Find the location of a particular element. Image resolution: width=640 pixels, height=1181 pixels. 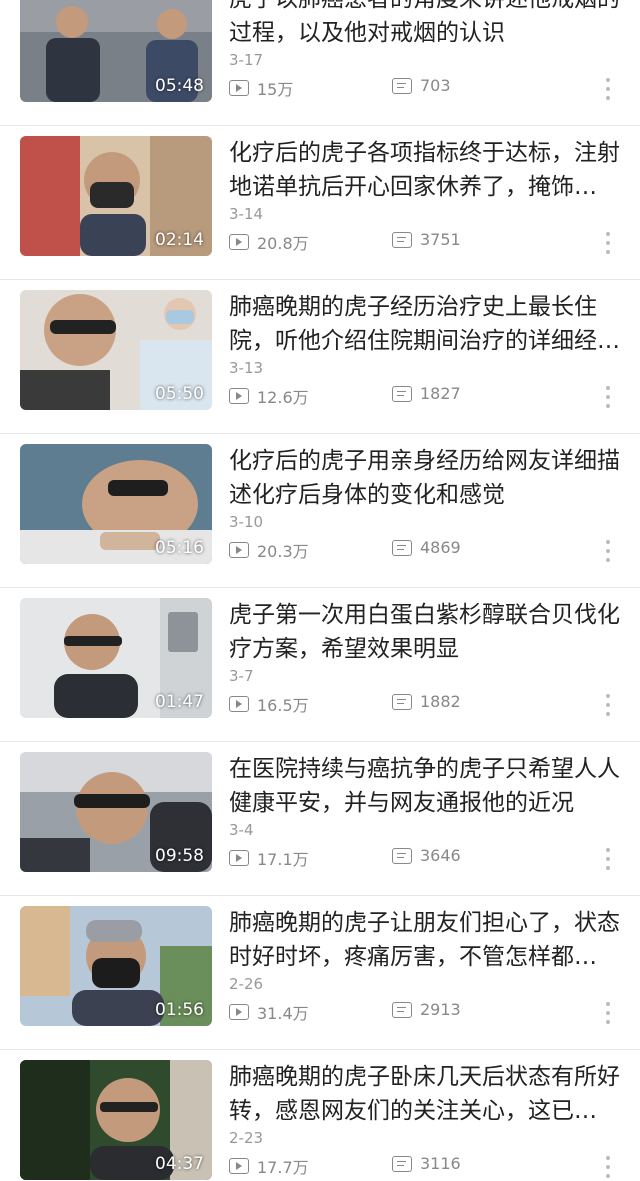

video-title: 化疗后的虎子用亲身经历给网友详细描述化疗后身体的变化和感觉 is located at coordinates (425, 478).